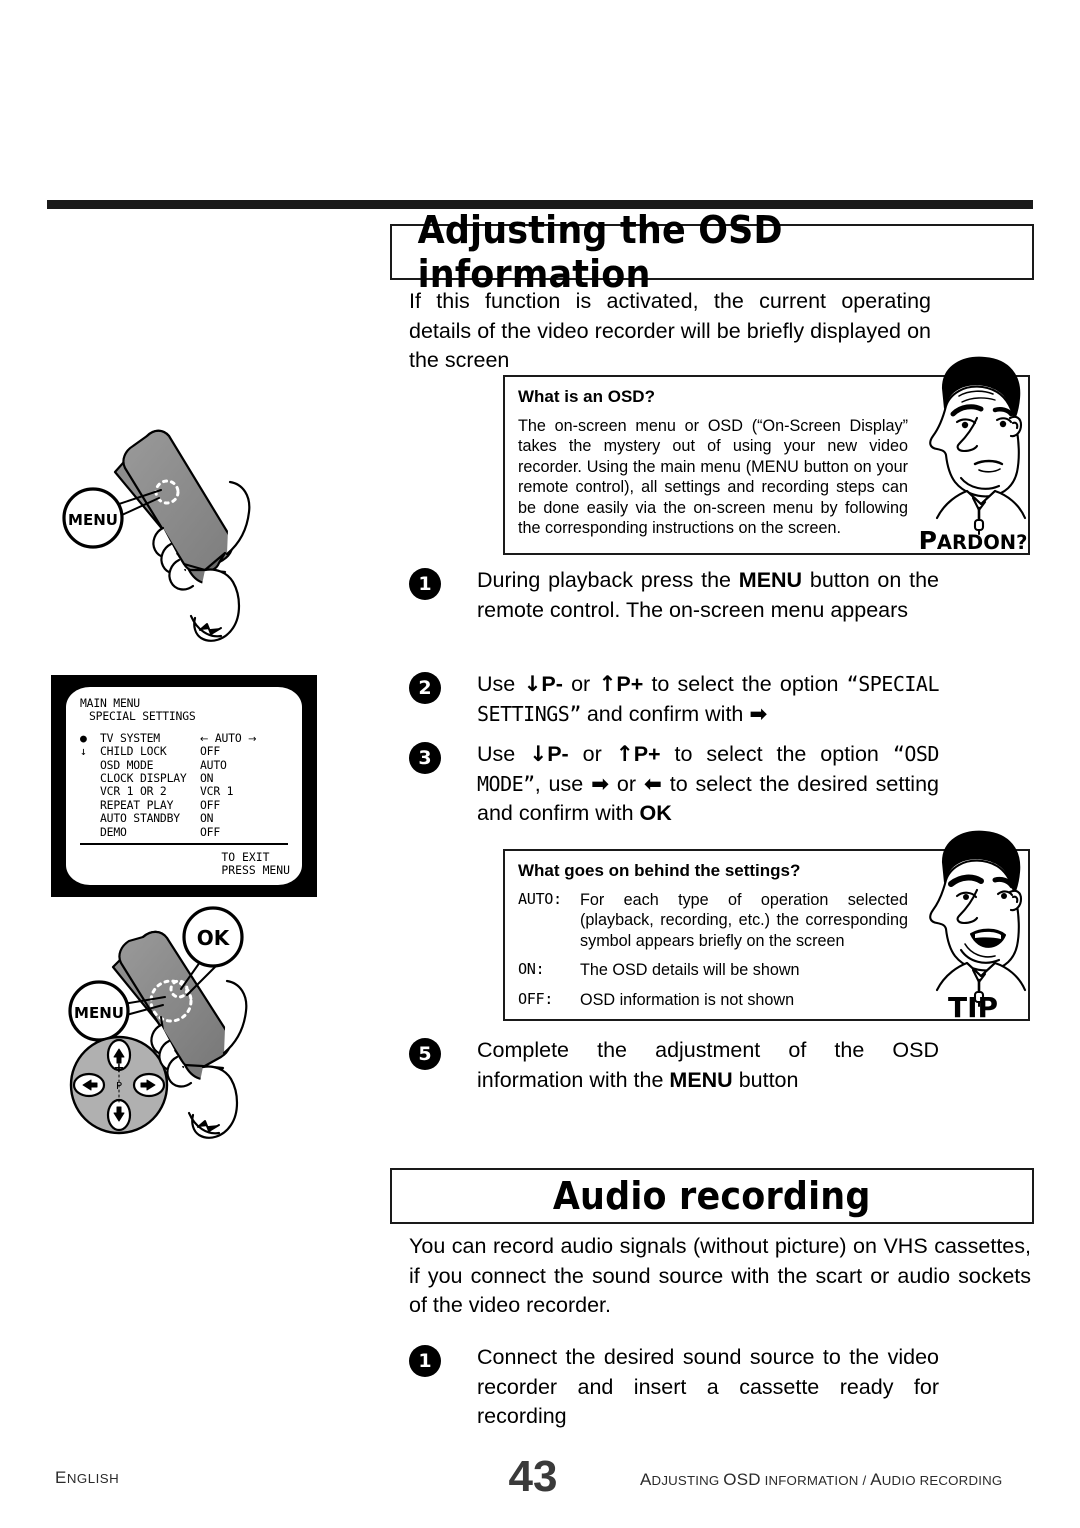 This screenshot has height=1528, width=1080. I want to click on step5-part2: button, so click(765, 1079).